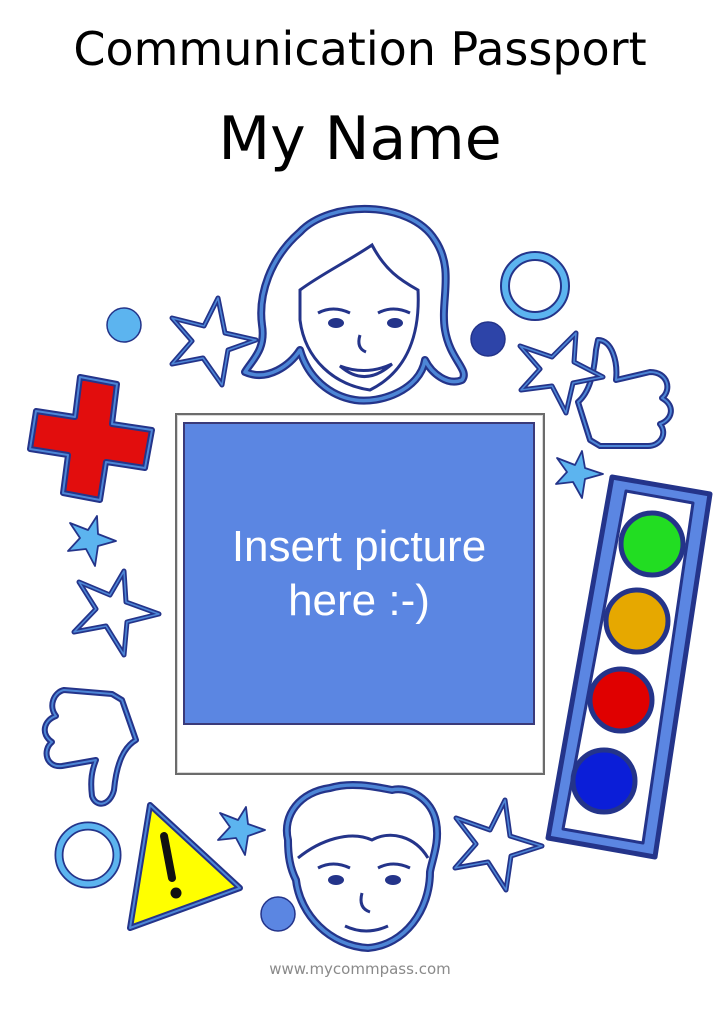  I want to click on traffic-light-icon, so click(629, 667).